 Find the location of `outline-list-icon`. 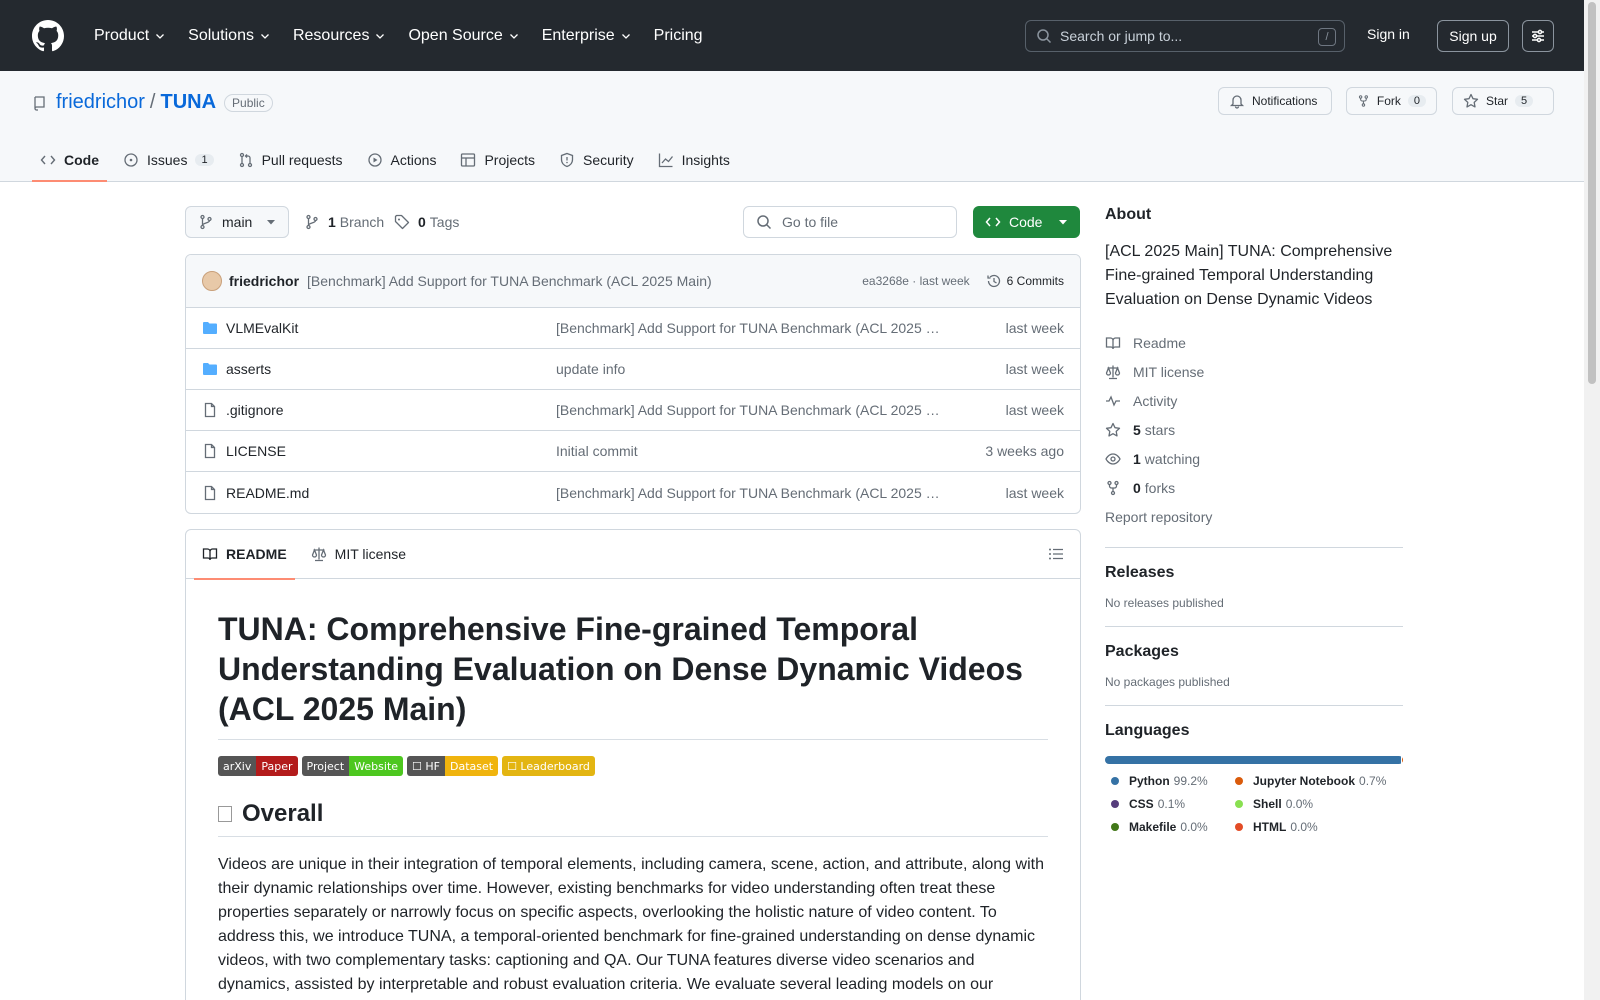

outline-list-icon is located at coordinates (1056, 554).